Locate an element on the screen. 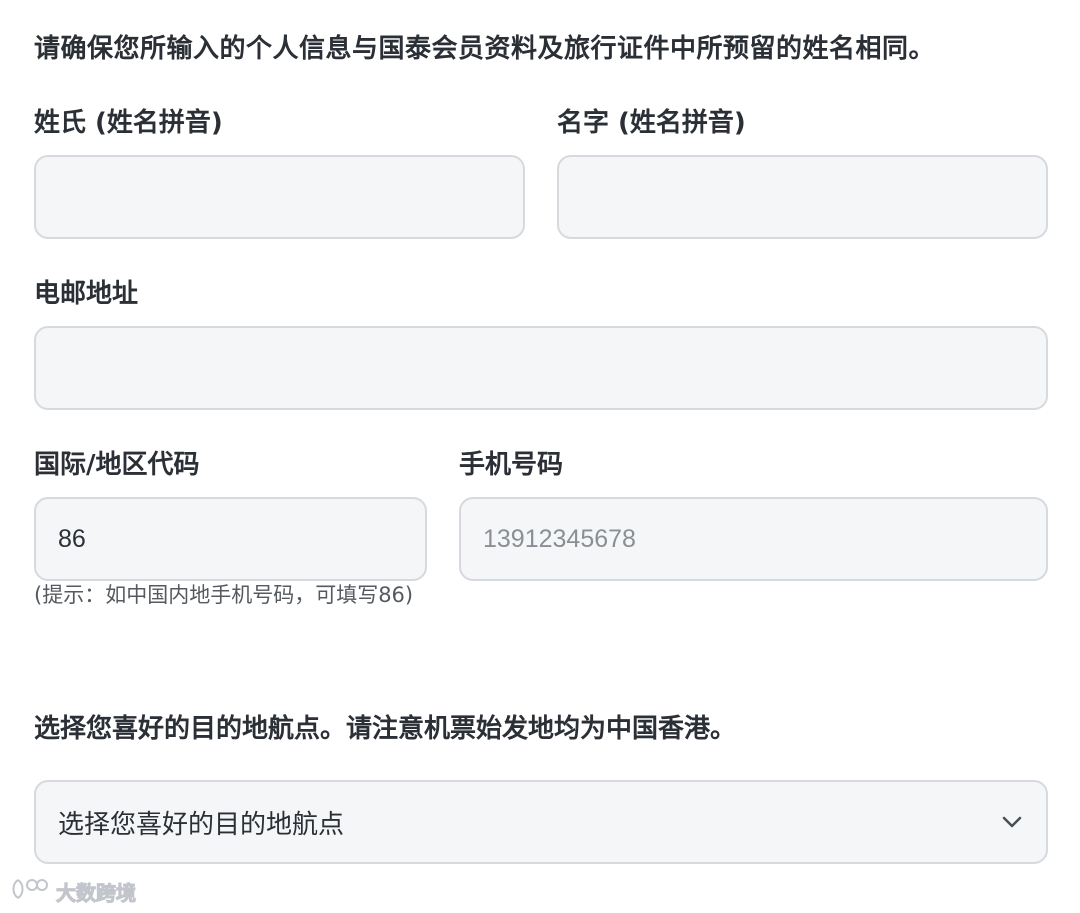  email-field is located at coordinates (541, 368).